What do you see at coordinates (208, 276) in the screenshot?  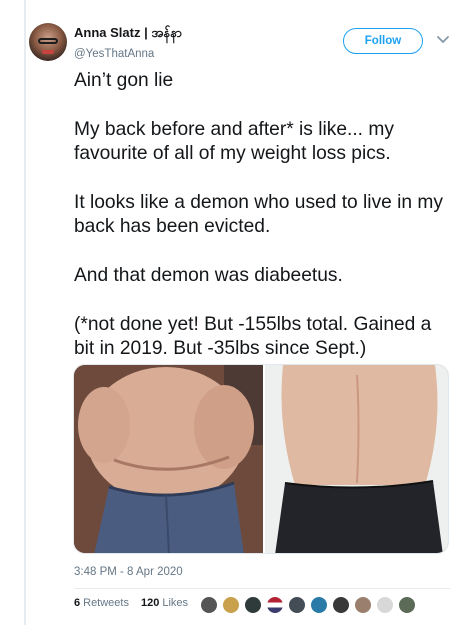 I see `tweet-paragraph: And that demon was diabeetus.` at bounding box center [208, 276].